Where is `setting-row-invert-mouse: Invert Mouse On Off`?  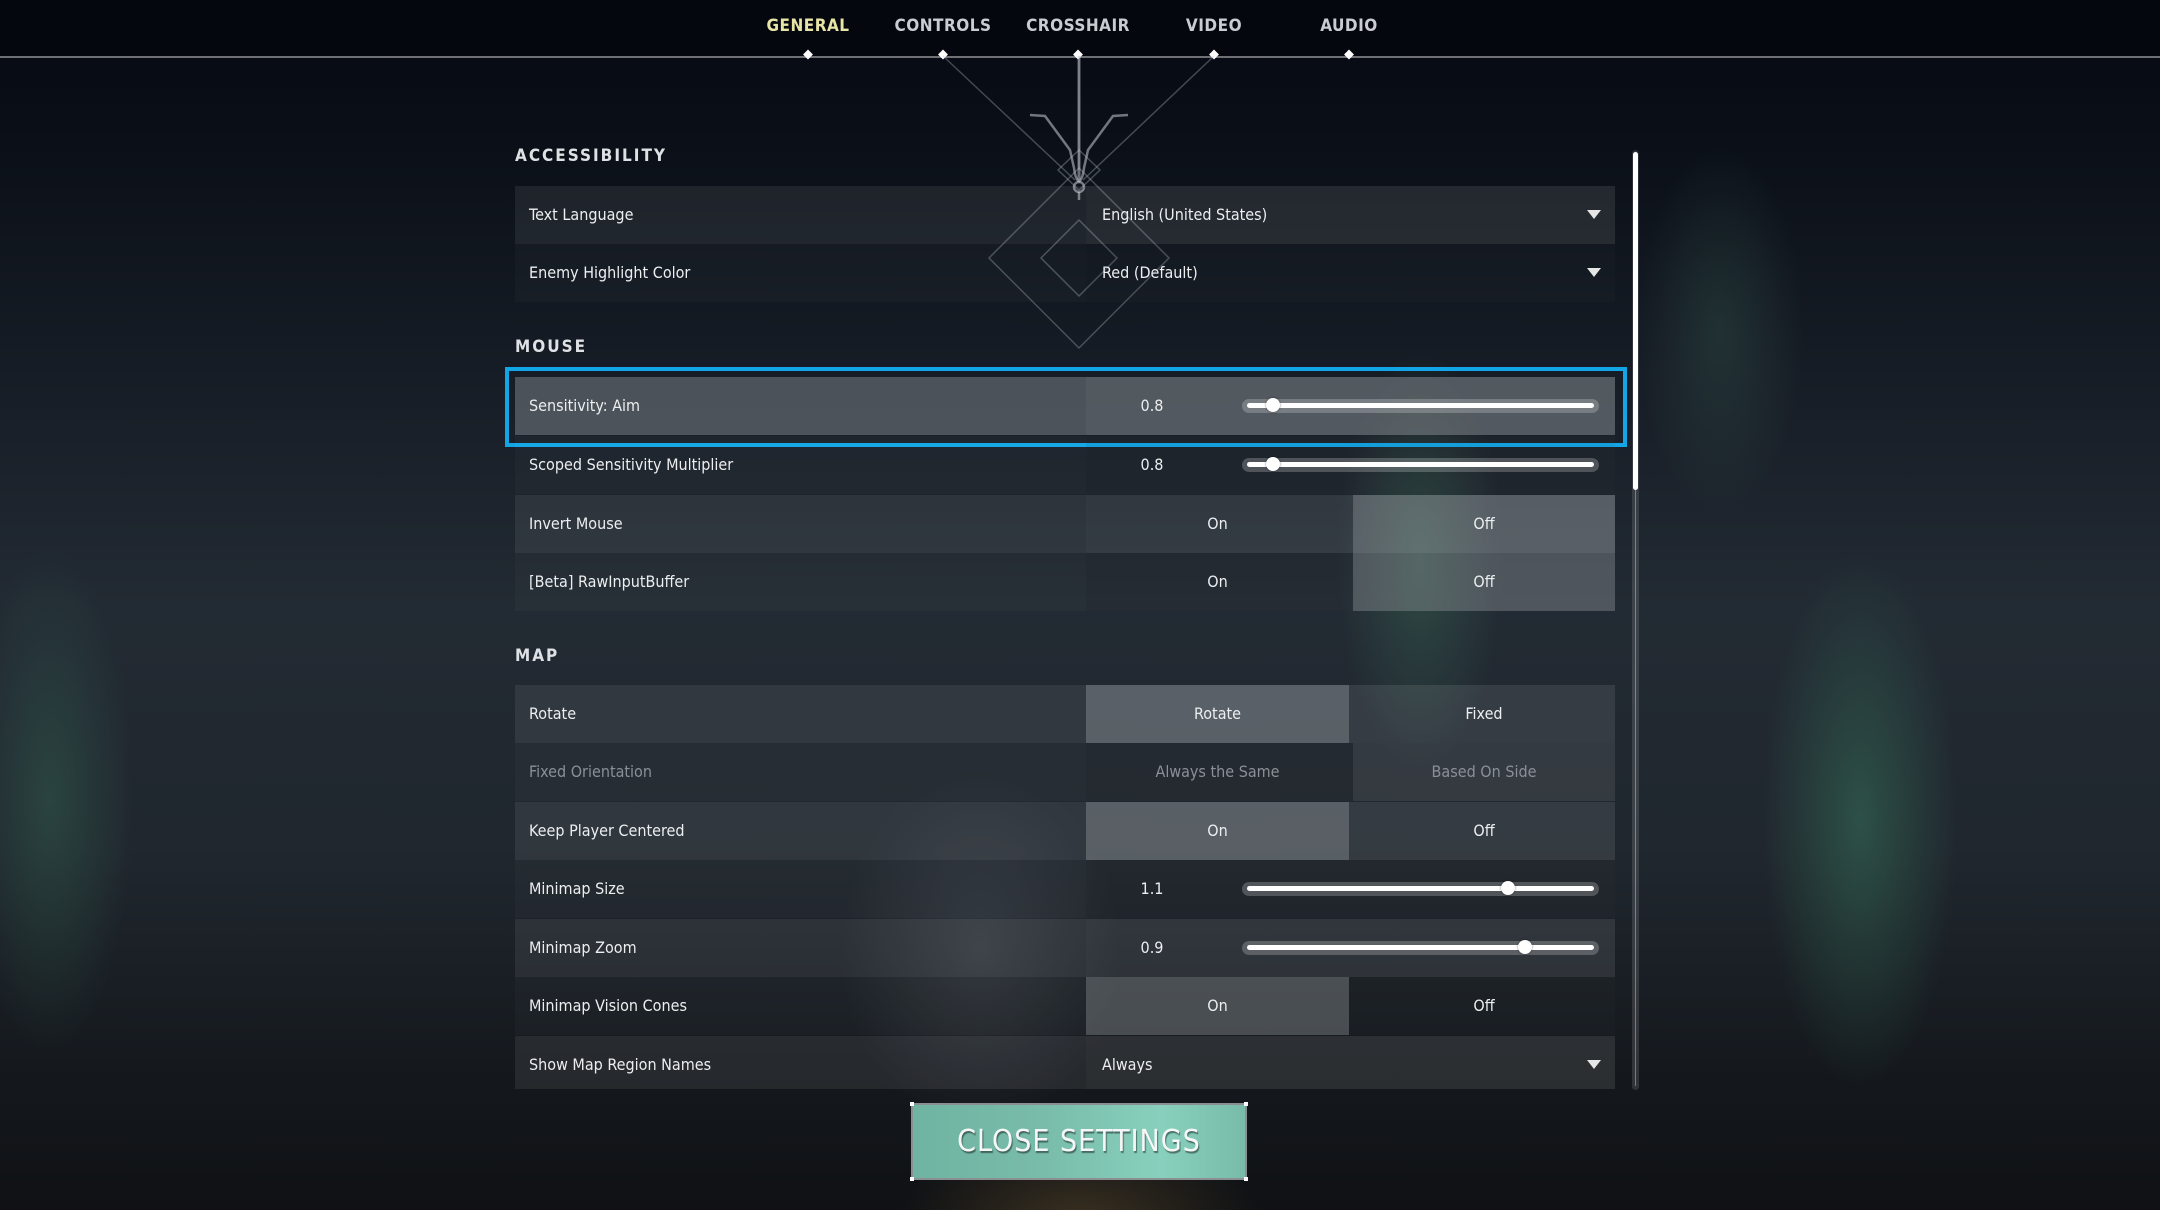 setting-row-invert-mouse: Invert Mouse On Off is located at coordinates (1065, 524).